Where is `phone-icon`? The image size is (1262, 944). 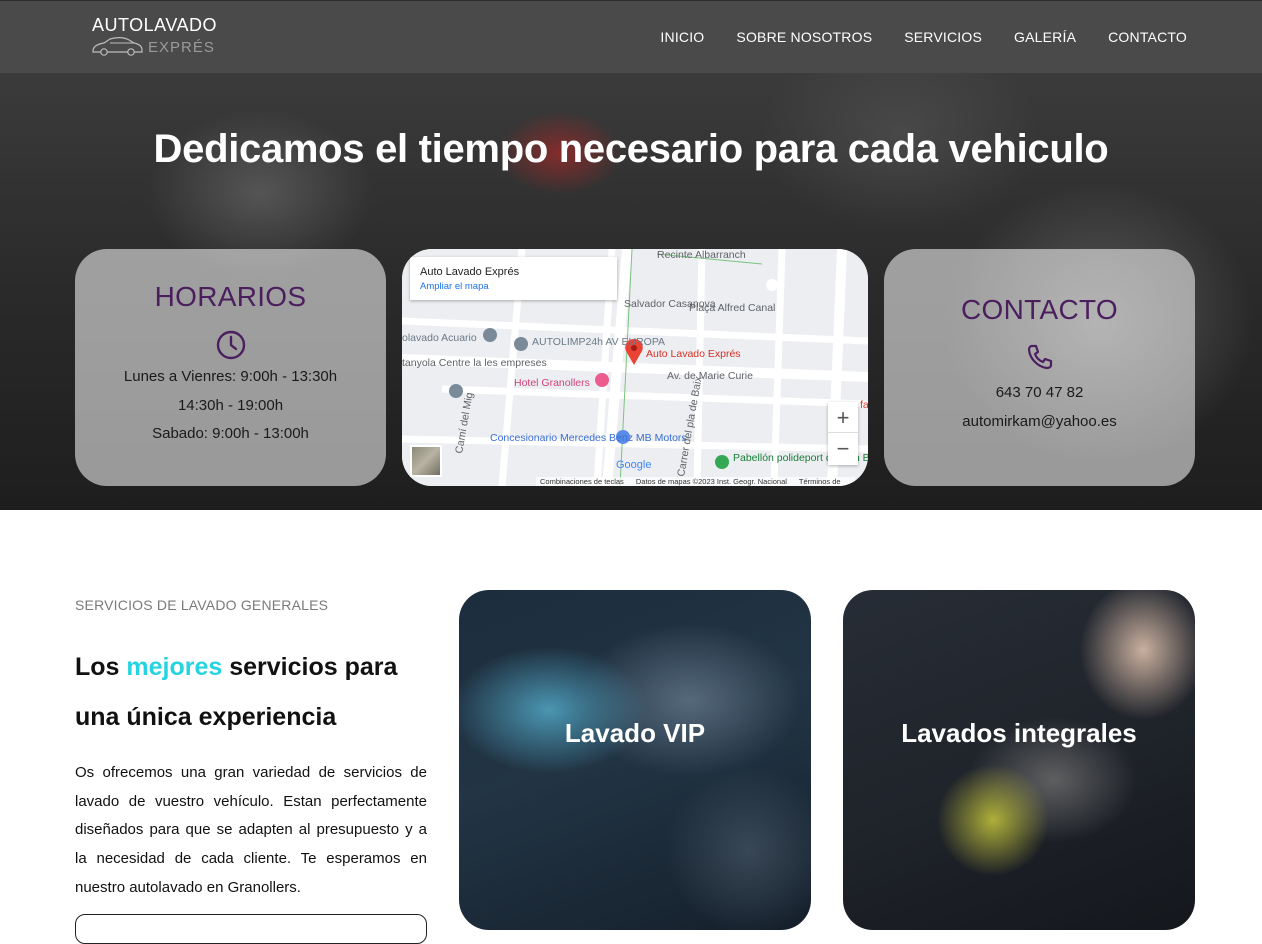
phone-icon is located at coordinates (1039, 357).